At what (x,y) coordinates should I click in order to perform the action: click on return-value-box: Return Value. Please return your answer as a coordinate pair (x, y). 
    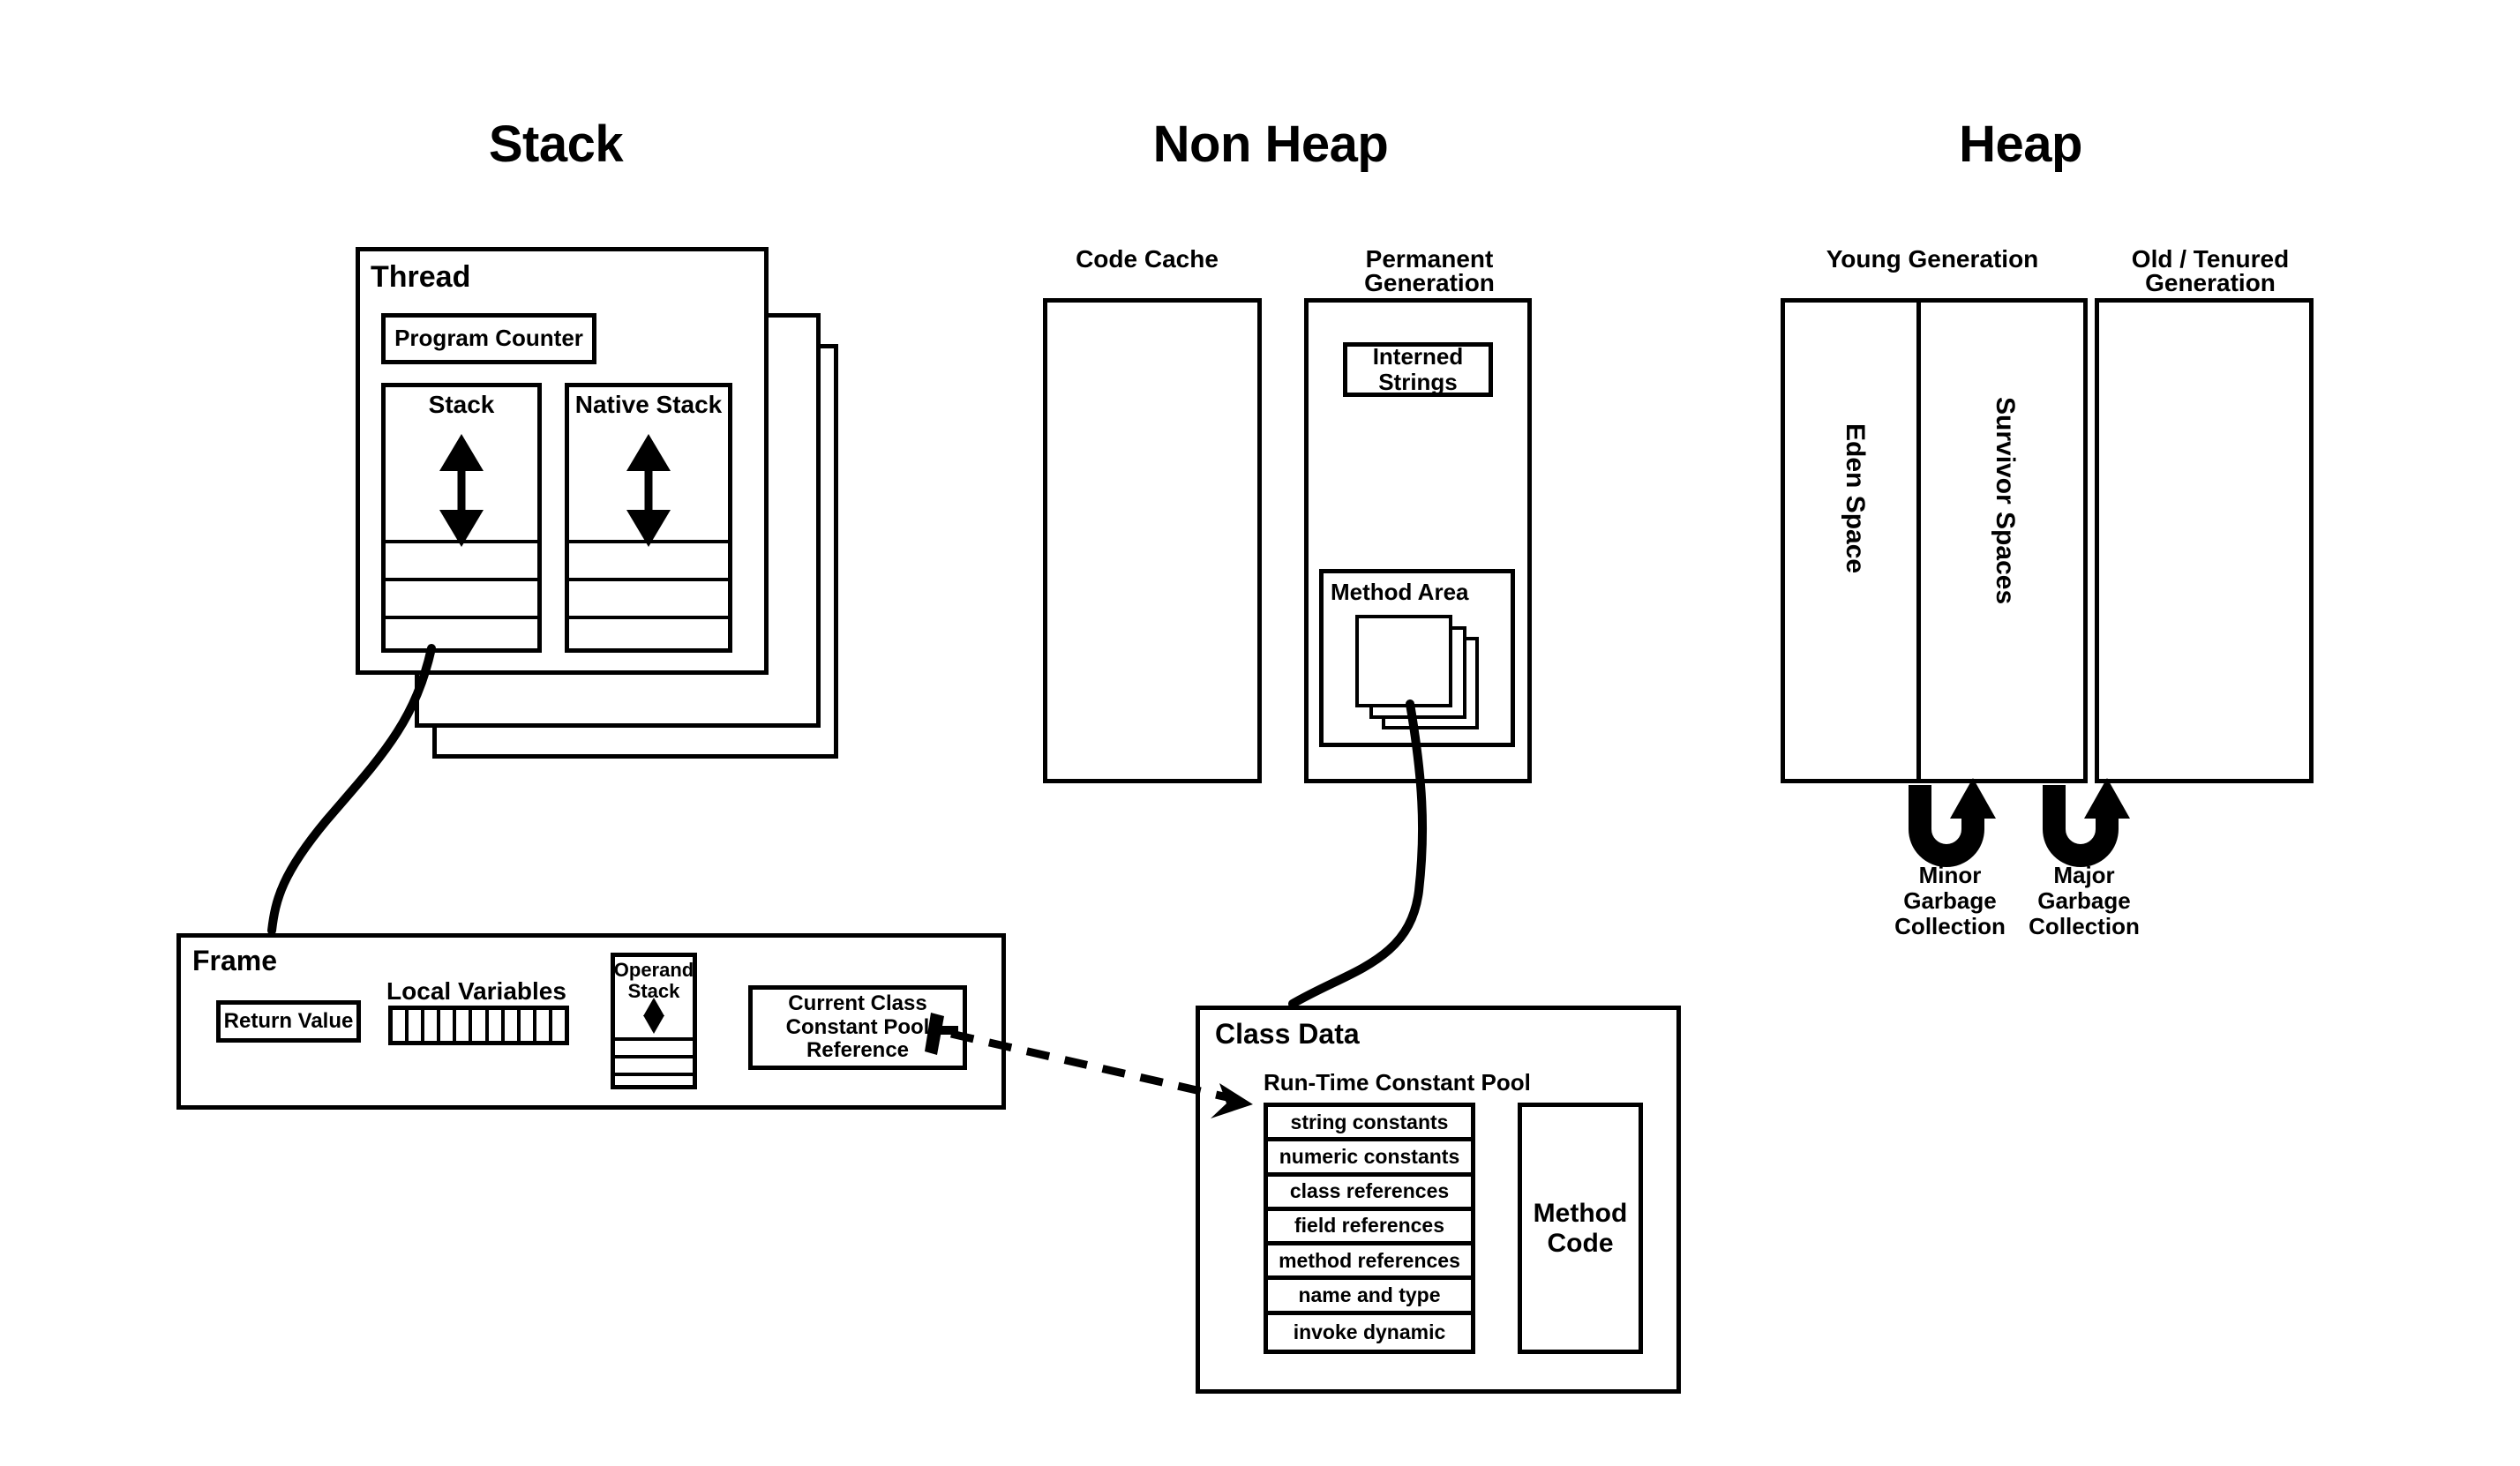
    Looking at the image, I should click on (288, 1022).